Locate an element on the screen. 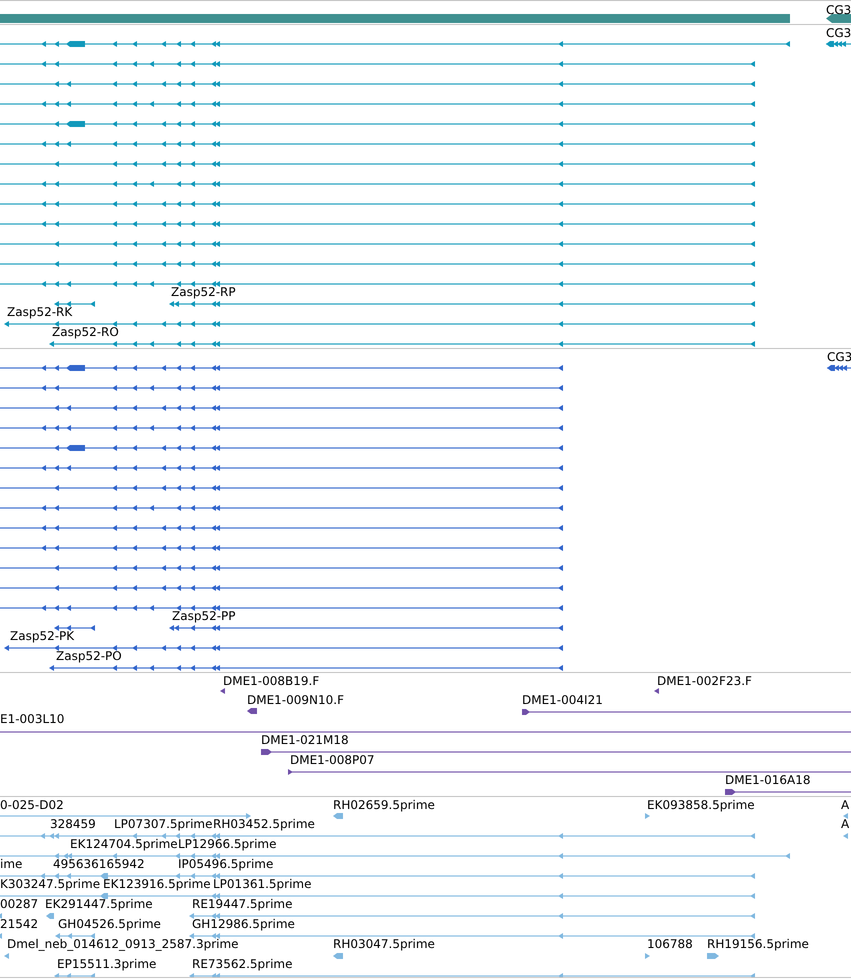  feature-label: RE73562.5prime is located at coordinates (242, 964).